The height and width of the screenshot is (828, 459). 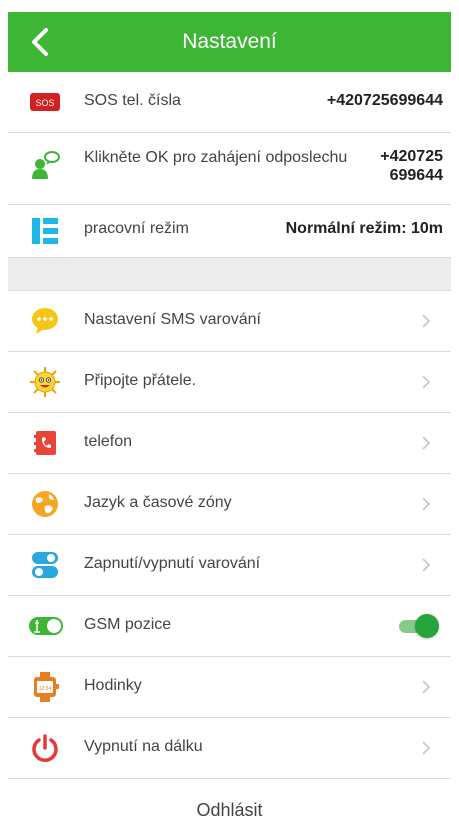 What do you see at coordinates (216, 157) in the screenshot?
I see `listen-label: Klikněte OK pro zahájení odposlechu` at bounding box center [216, 157].